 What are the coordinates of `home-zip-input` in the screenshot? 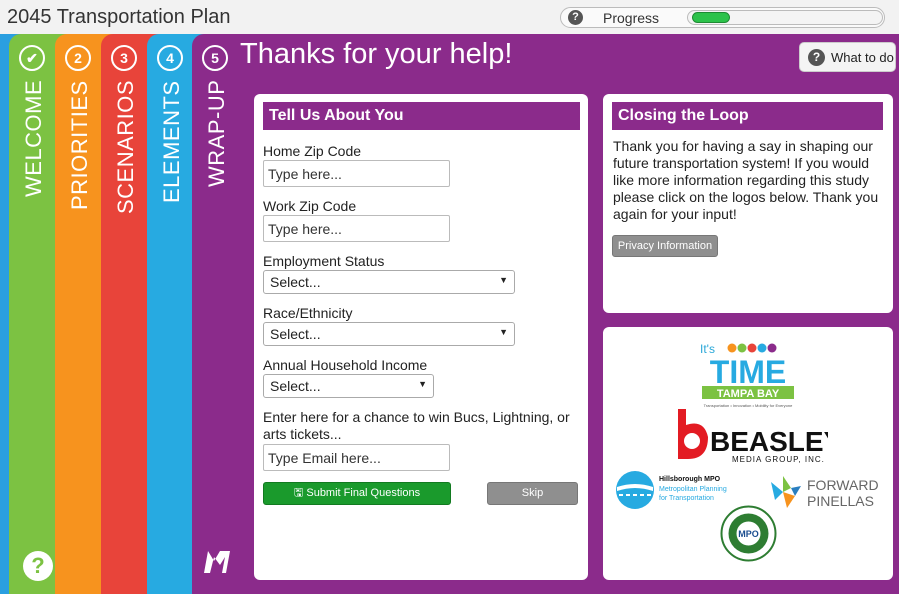 It's located at (356, 173).